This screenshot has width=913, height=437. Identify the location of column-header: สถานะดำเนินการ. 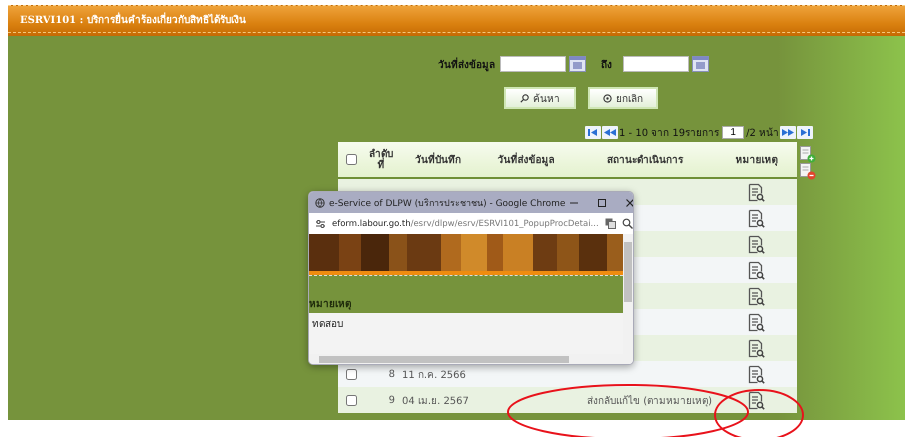
(645, 160).